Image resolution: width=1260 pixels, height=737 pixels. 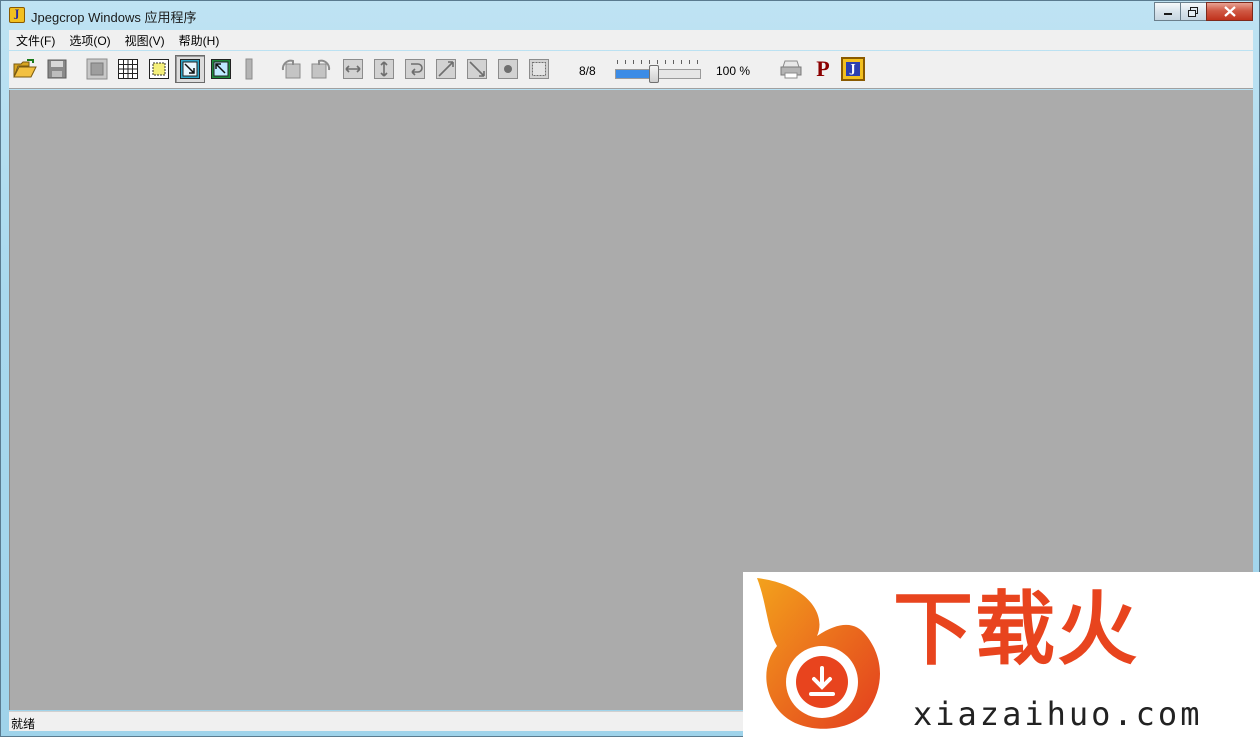 I want to click on rotate-left-button, so click(x=291, y=69).